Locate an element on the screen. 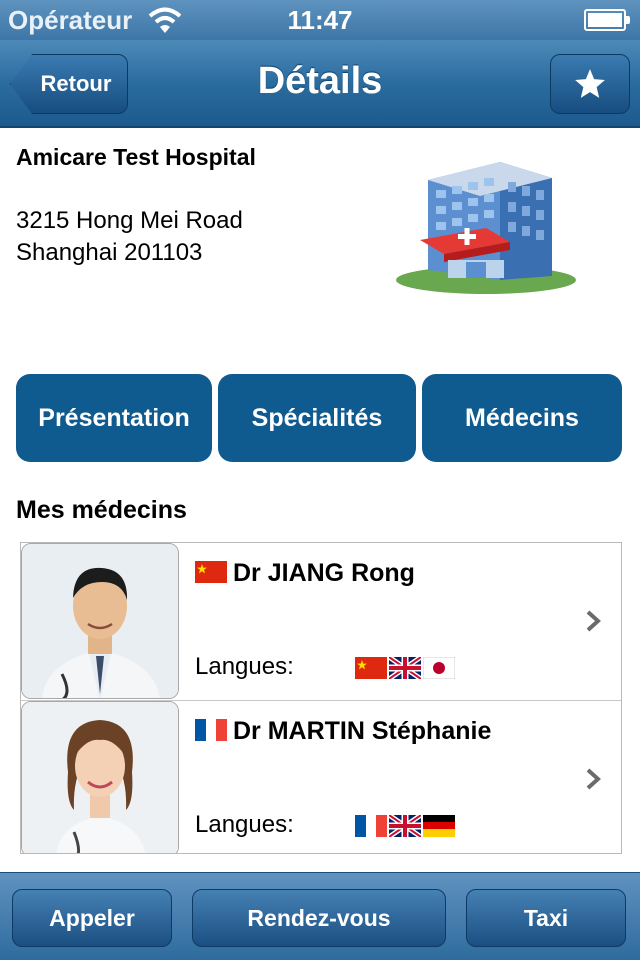 This screenshot has width=640, height=960. status-bar: Opérateur 11:47 is located at coordinates (320, 20).